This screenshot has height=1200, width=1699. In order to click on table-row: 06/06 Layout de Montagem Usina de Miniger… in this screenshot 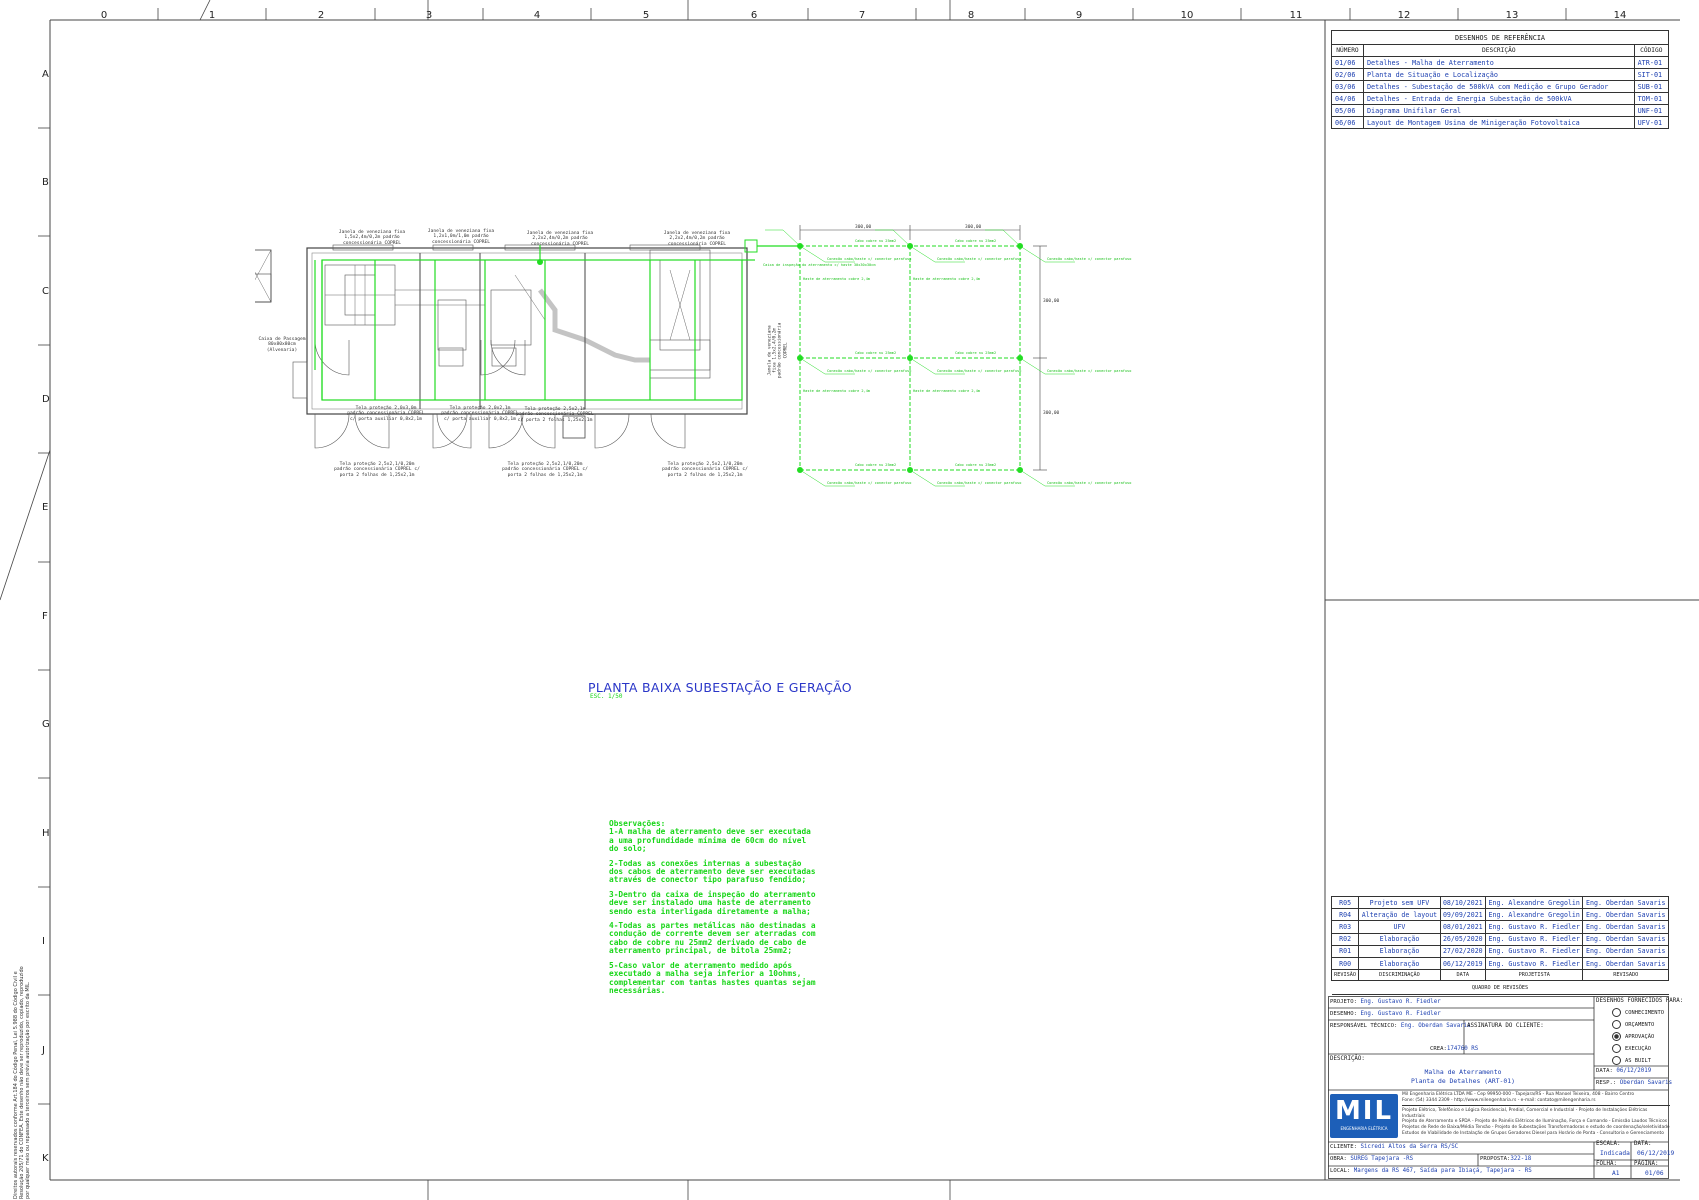, I will do `click(1500, 122)`.